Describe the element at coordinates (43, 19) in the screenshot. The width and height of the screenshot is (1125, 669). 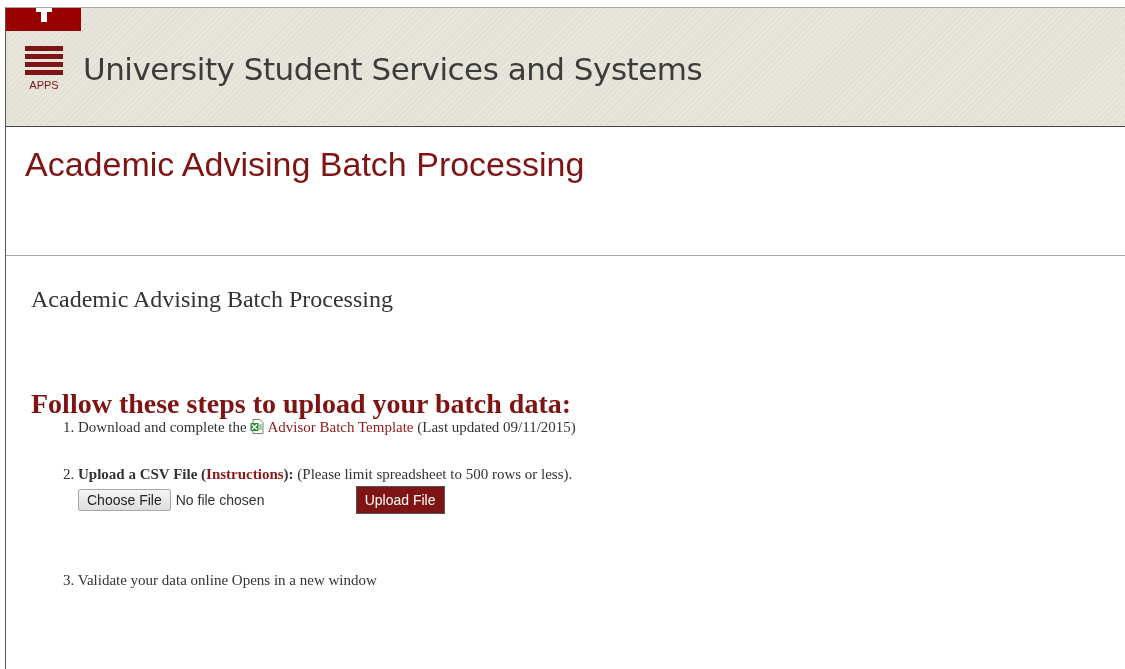
I see `logo-icon` at that location.